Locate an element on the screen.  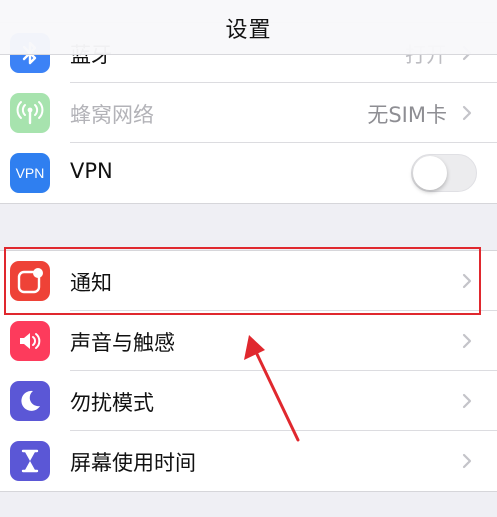
settings-row-label: 通知 is located at coordinates (91, 283).